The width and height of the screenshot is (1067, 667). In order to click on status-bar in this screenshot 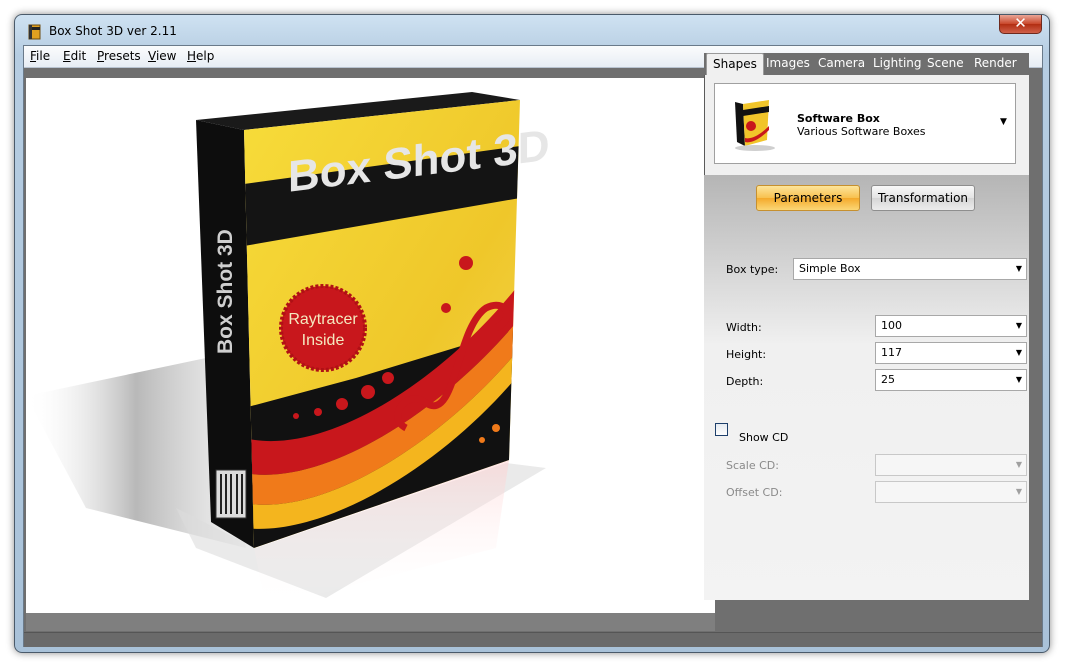, I will do `click(533, 639)`.